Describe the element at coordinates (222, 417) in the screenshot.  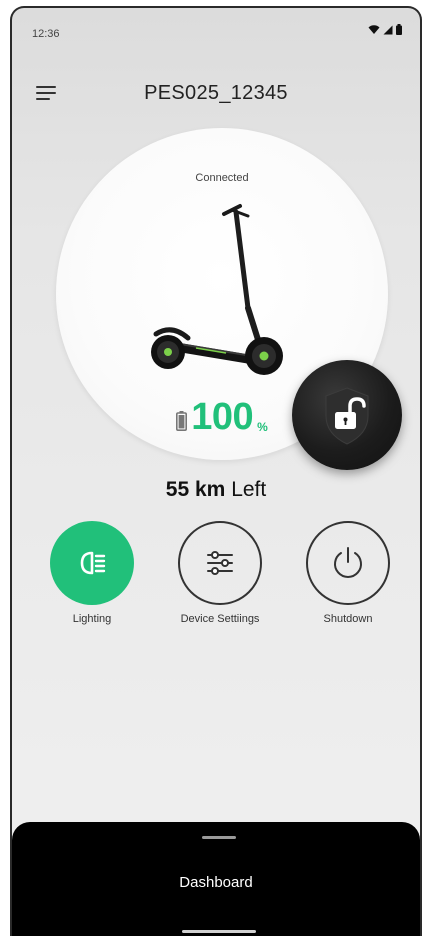
I see `battery-percentage: 100` at that location.